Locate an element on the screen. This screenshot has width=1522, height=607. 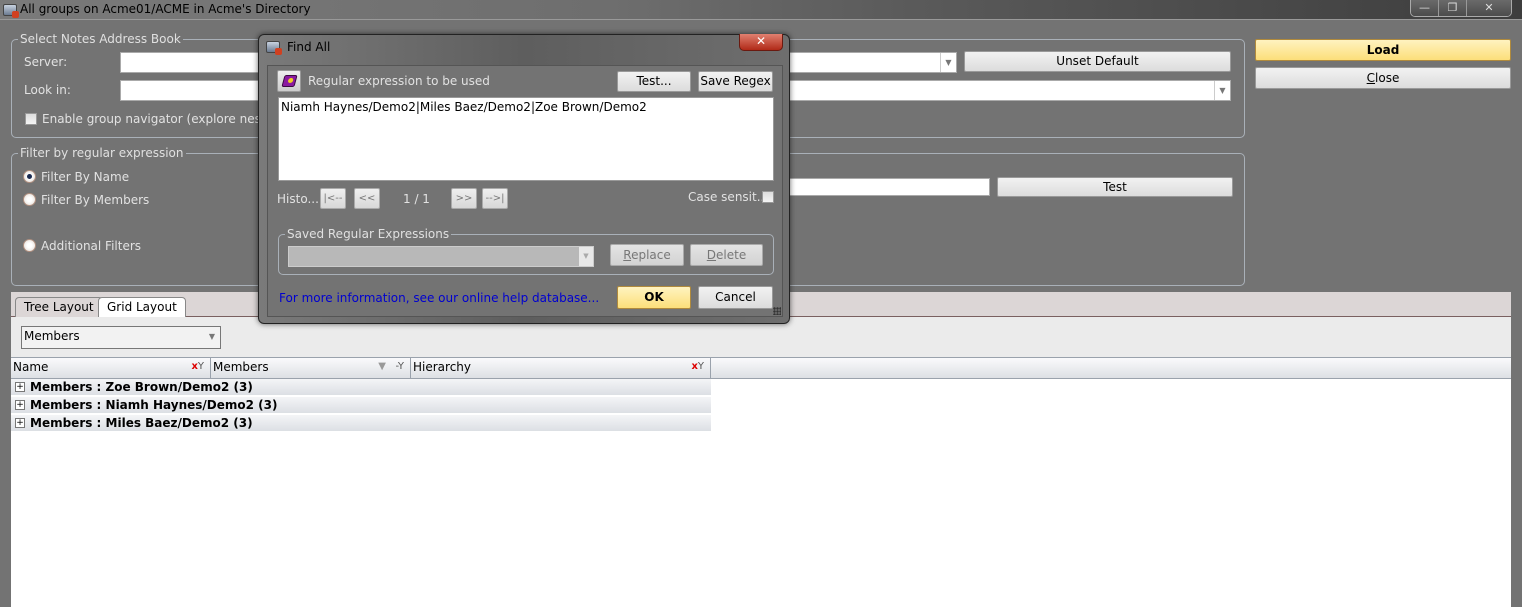
window-controls: — ❐ ✕ is located at coordinates (1461, 8).